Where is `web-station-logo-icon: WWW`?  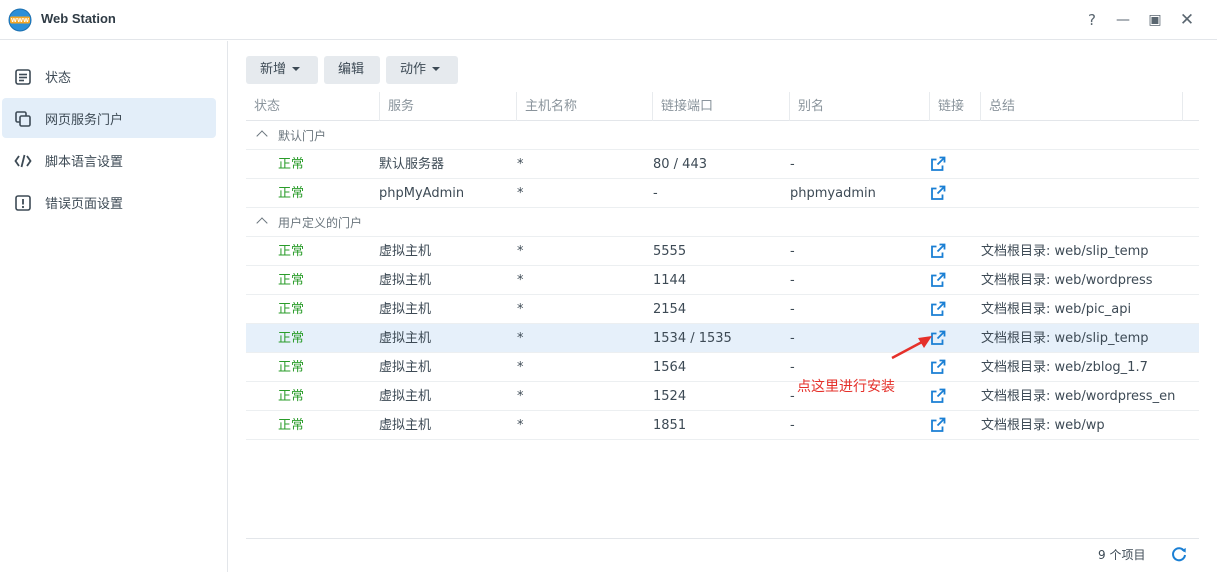
web-station-logo-icon: WWW is located at coordinates (20, 20).